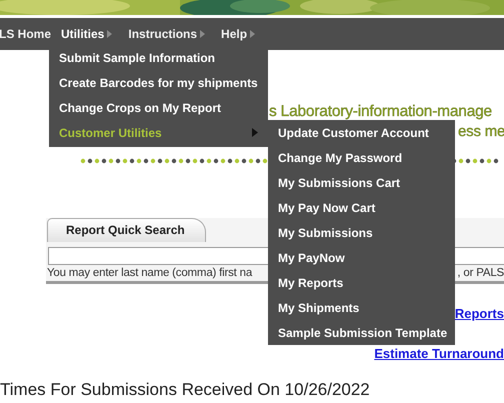  I want to click on page-heading: s Laboratory-information-manage, so click(380, 112).